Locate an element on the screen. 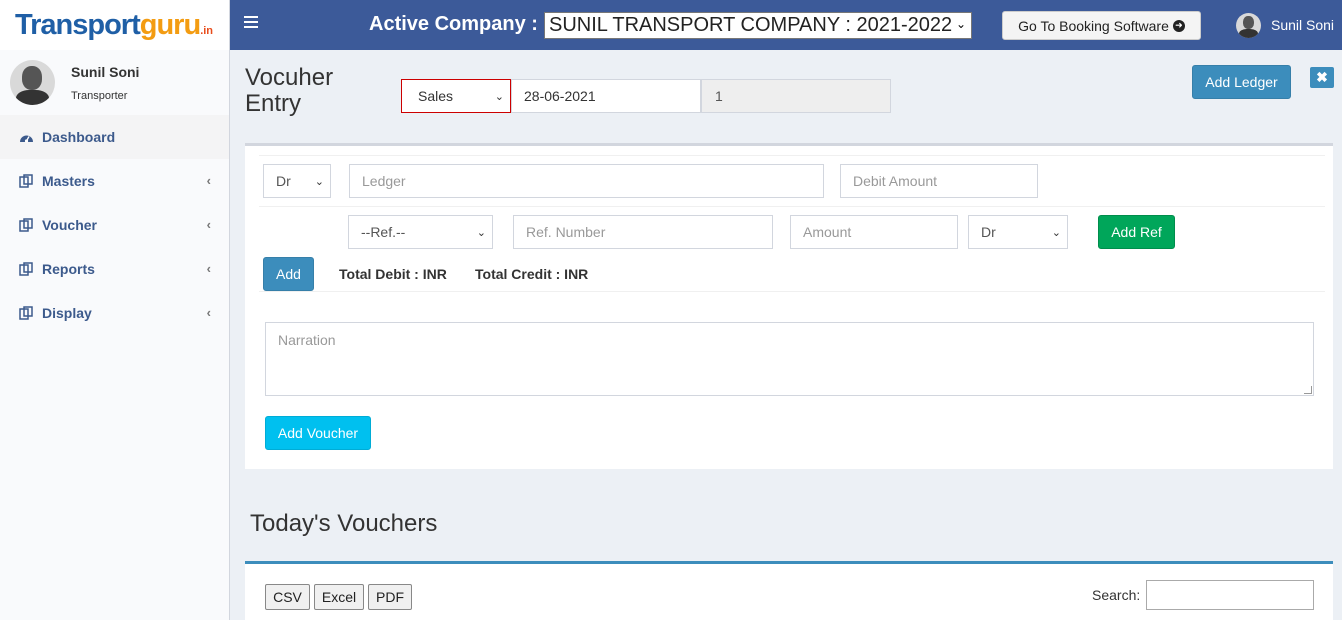 Image resolution: width=1342 pixels, height=620 pixels. sidebar-item-display: Display ‹ is located at coordinates (114, 313).